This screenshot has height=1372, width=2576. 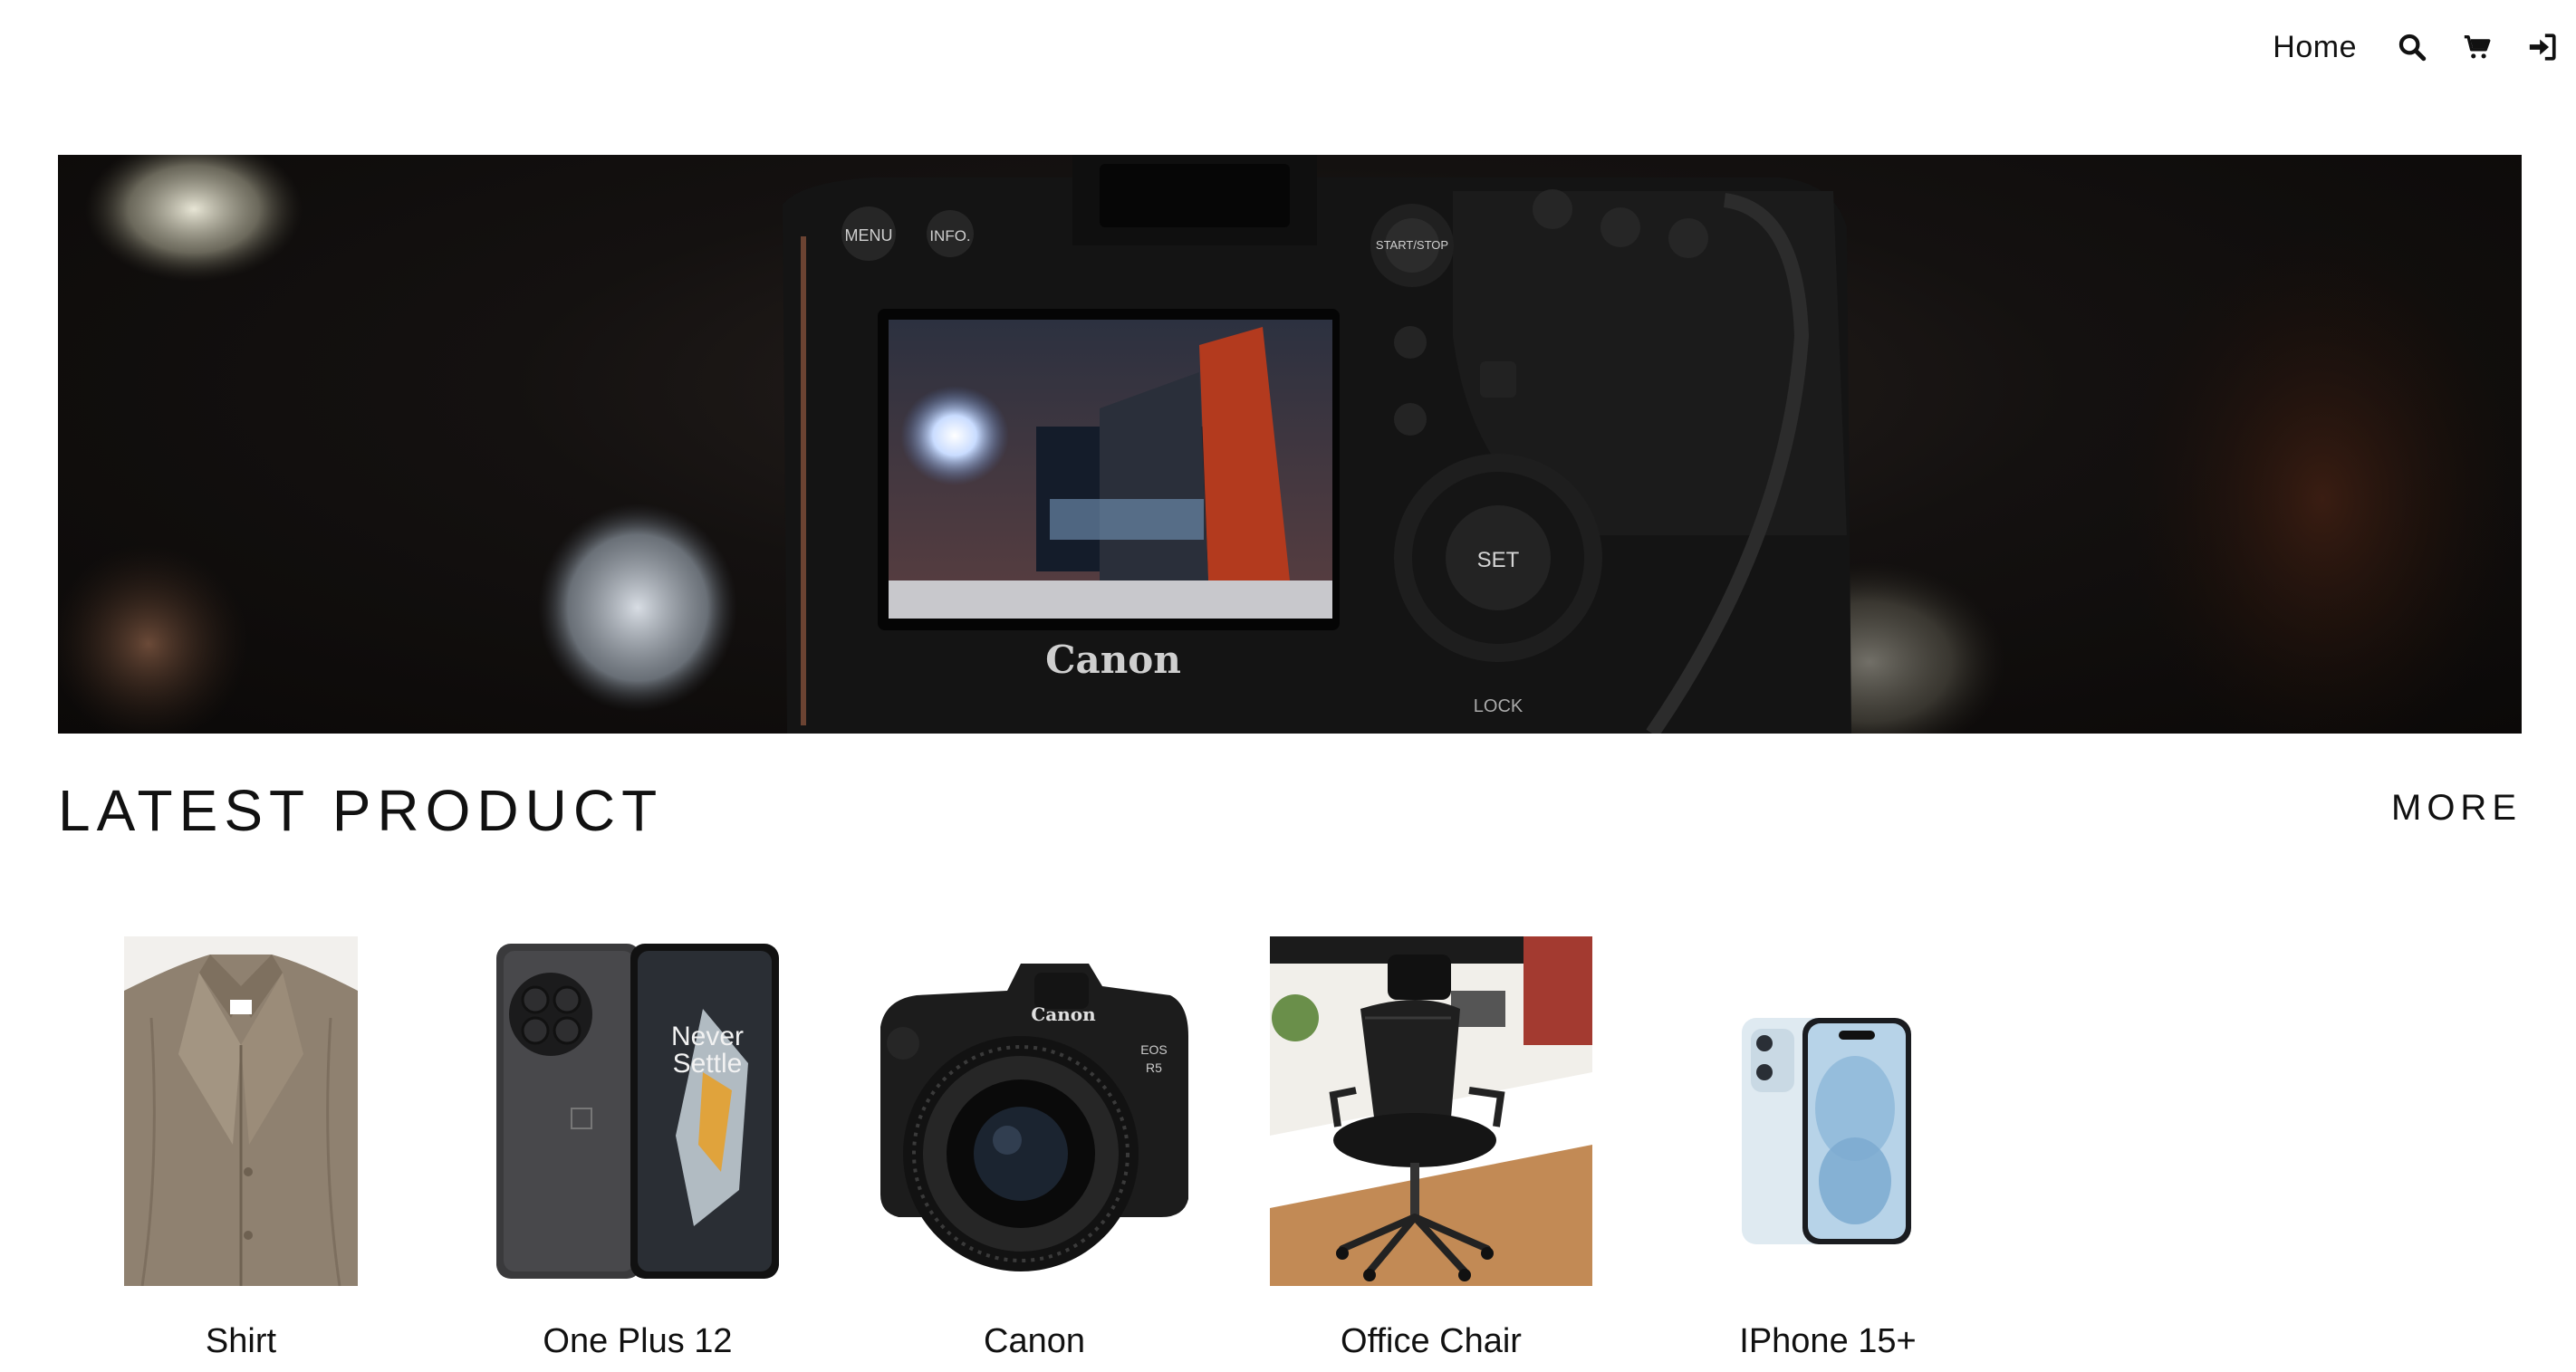 I want to click on product-image-shirt, so click(x=241, y=1111).